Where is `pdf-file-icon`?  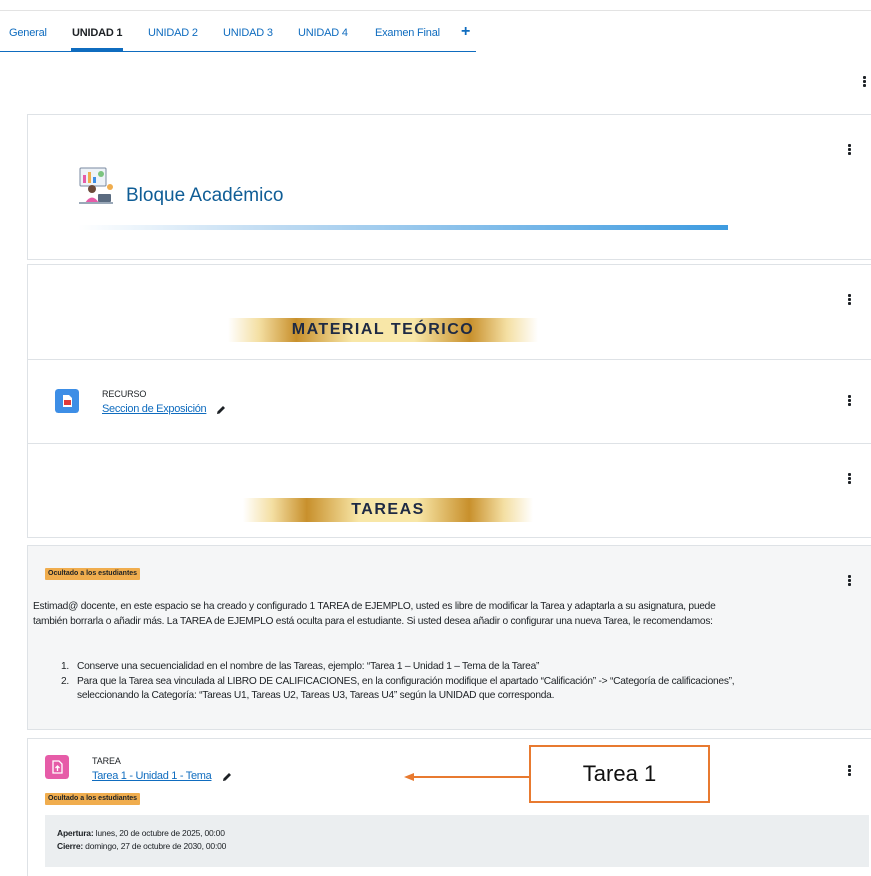
pdf-file-icon is located at coordinates (67, 401).